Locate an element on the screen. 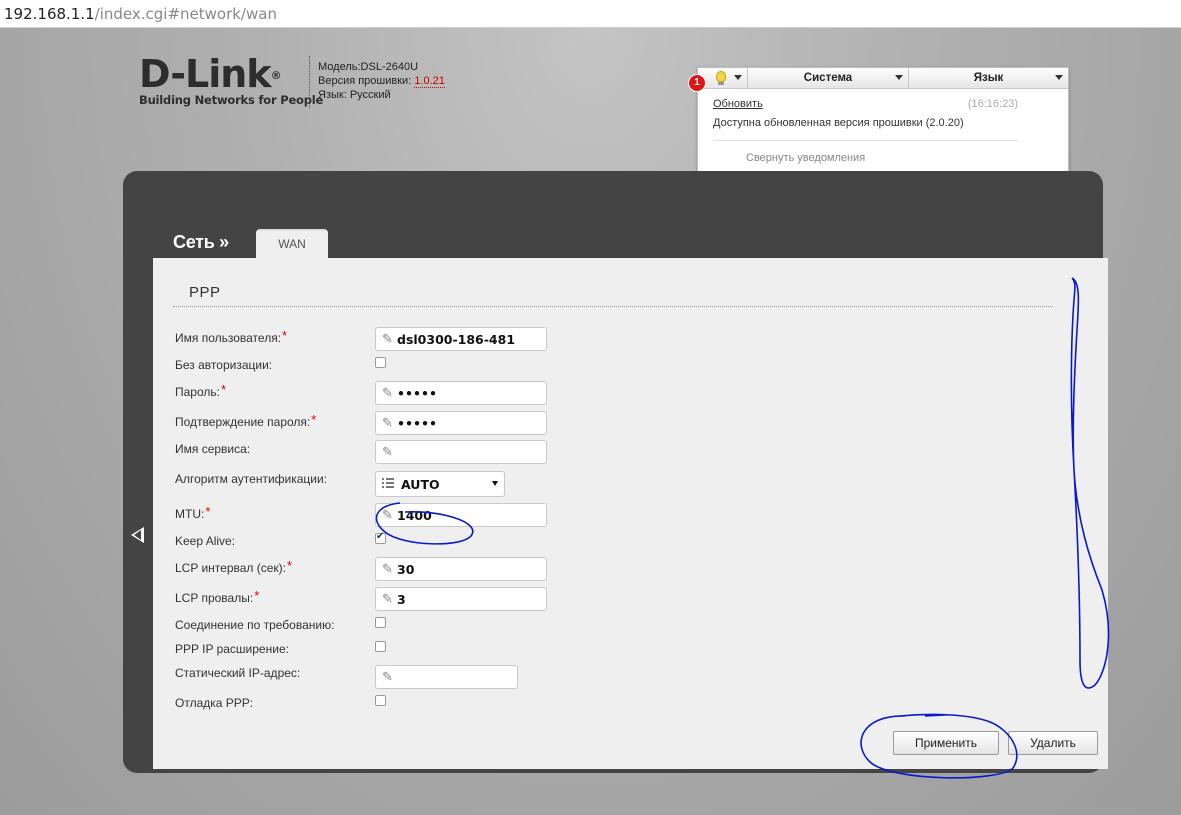 The width and height of the screenshot is (1181, 815). language-menu-label: Язык is located at coordinates (988, 78).